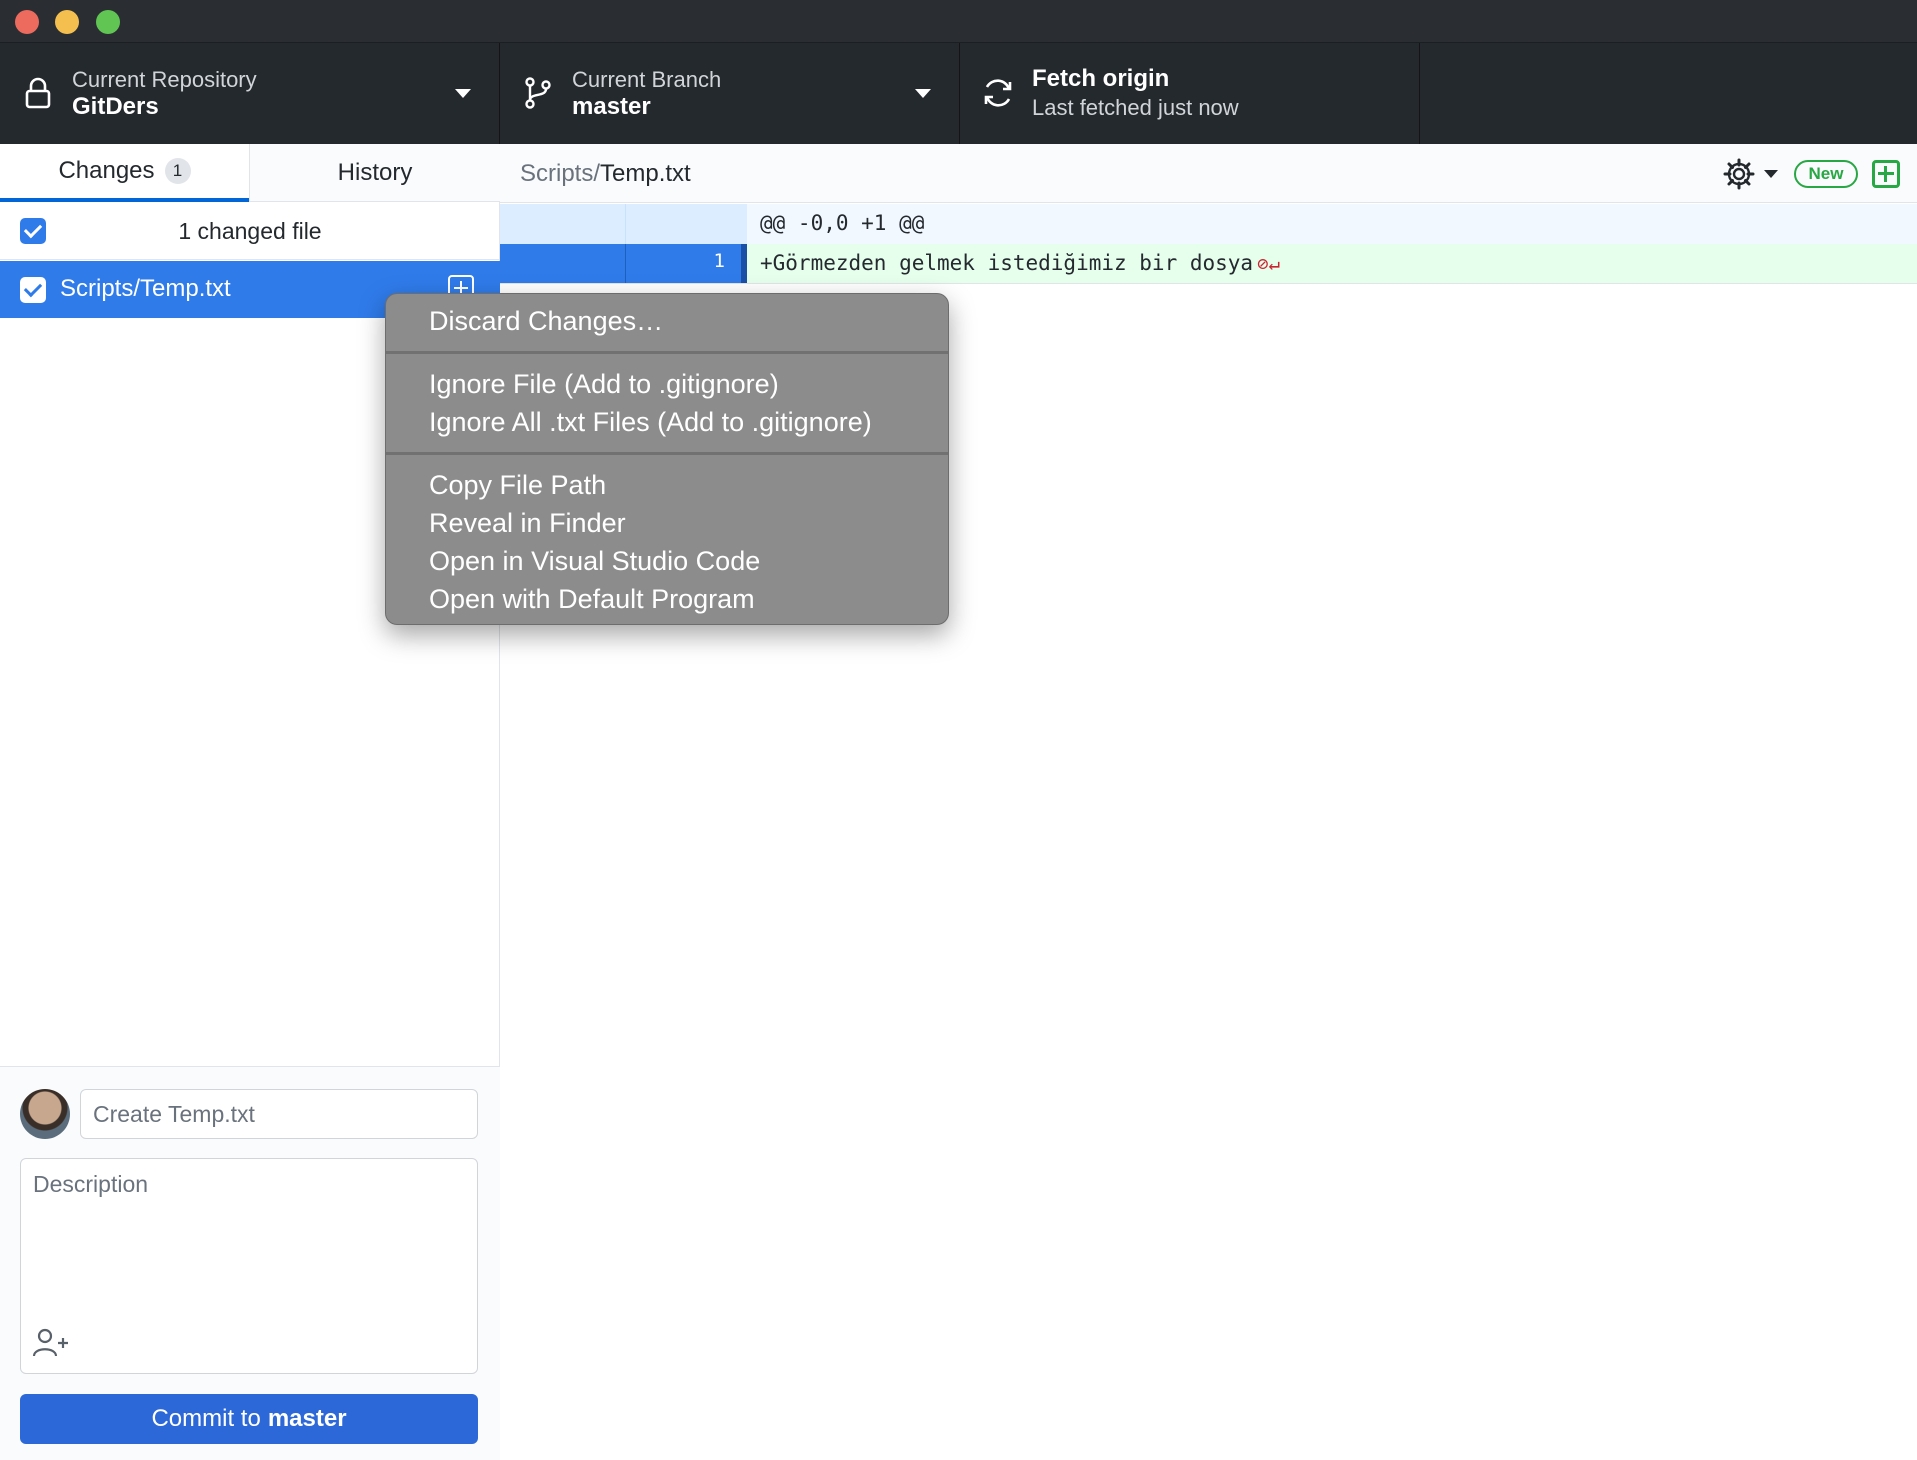 This screenshot has height=1460, width=1917. I want to click on menu-item-copy-file-path: Copy File Path, so click(667, 485).